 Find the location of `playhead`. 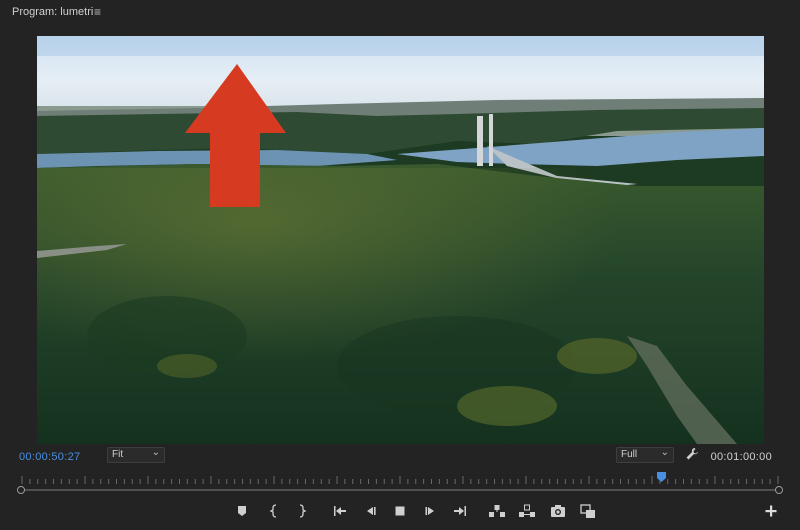

playhead is located at coordinates (661, 477).